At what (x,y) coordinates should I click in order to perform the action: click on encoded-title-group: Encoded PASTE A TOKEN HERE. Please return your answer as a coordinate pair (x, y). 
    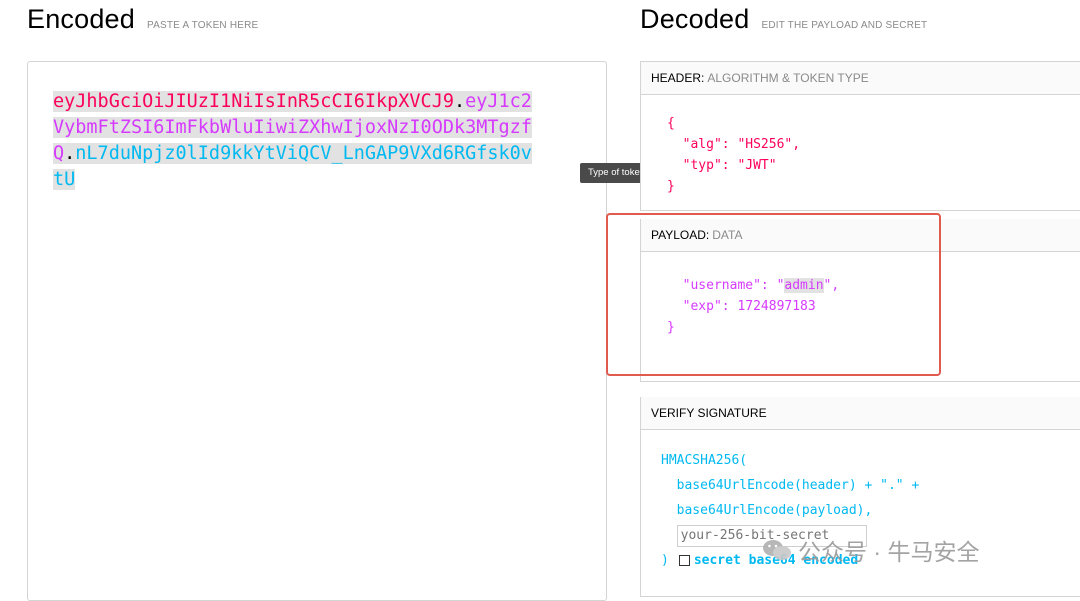
    Looking at the image, I should click on (142, 19).